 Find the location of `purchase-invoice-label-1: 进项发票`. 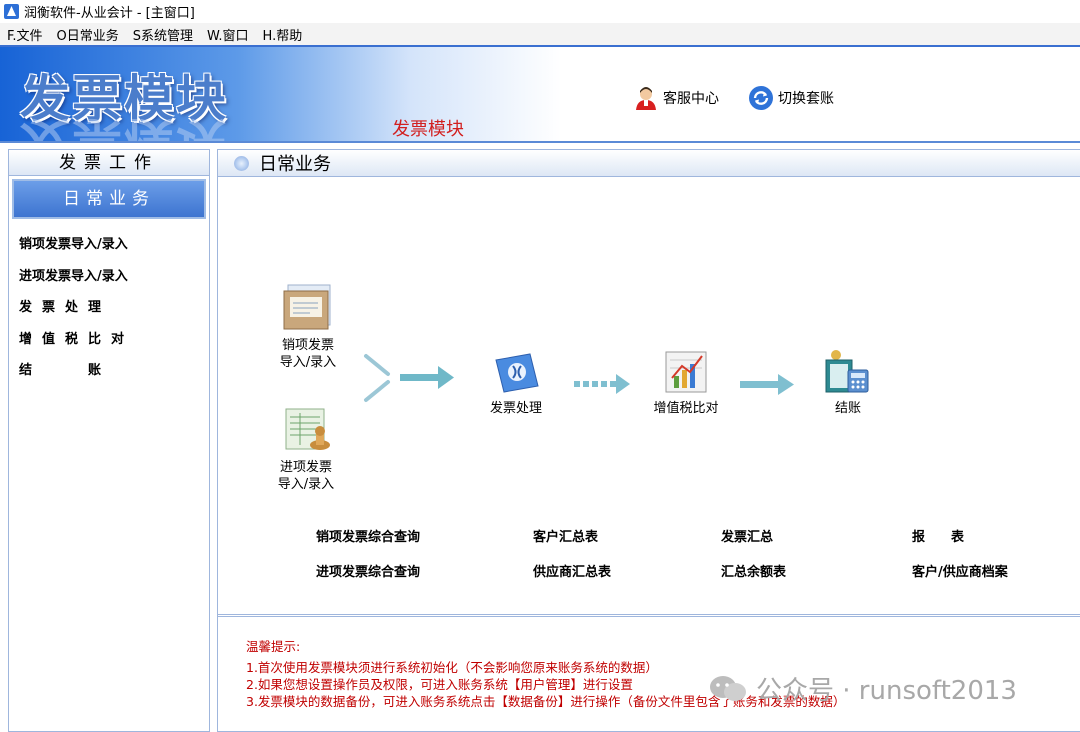

purchase-invoice-label-1: 进项发票 is located at coordinates (305, 467).